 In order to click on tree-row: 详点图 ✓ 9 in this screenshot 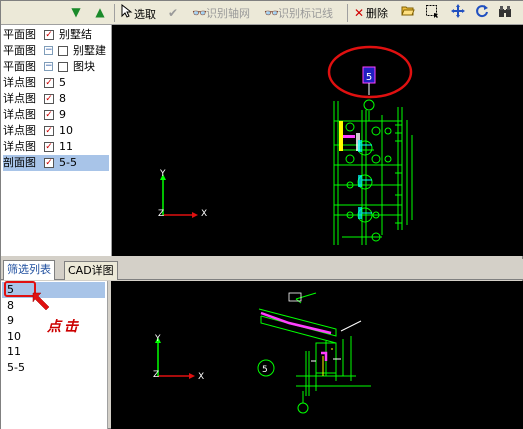, I will do `click(56, 115)`.